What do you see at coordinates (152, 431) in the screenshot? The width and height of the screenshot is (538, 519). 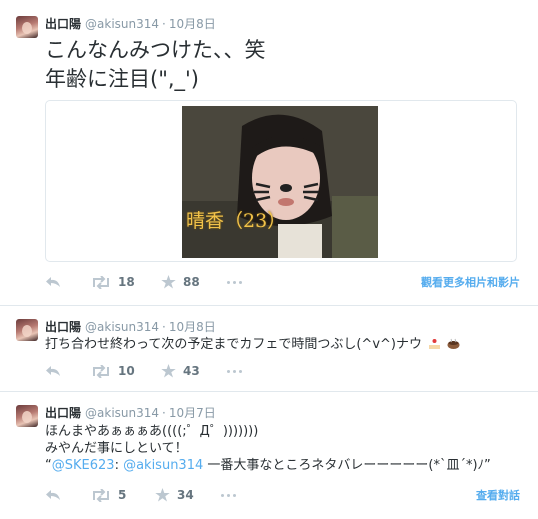 I see `tweet-text-line: ほんまやあぁぁぁあ((((;゜Д゜)))))))` at bounding box center [152, 431].